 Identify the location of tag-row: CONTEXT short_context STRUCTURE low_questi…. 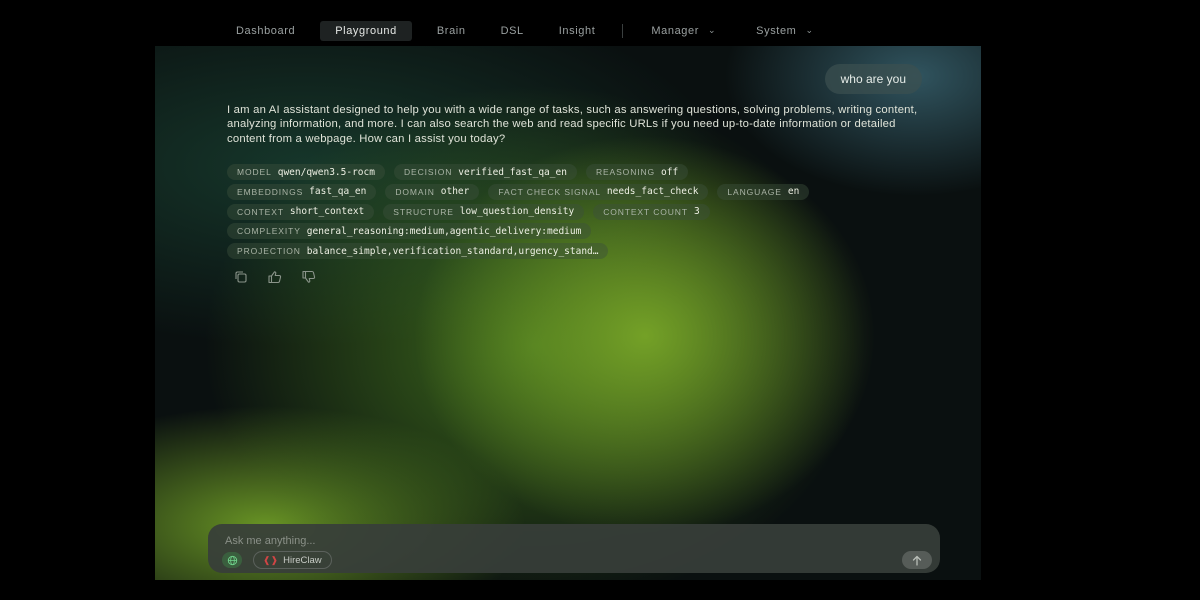
(587, 211).